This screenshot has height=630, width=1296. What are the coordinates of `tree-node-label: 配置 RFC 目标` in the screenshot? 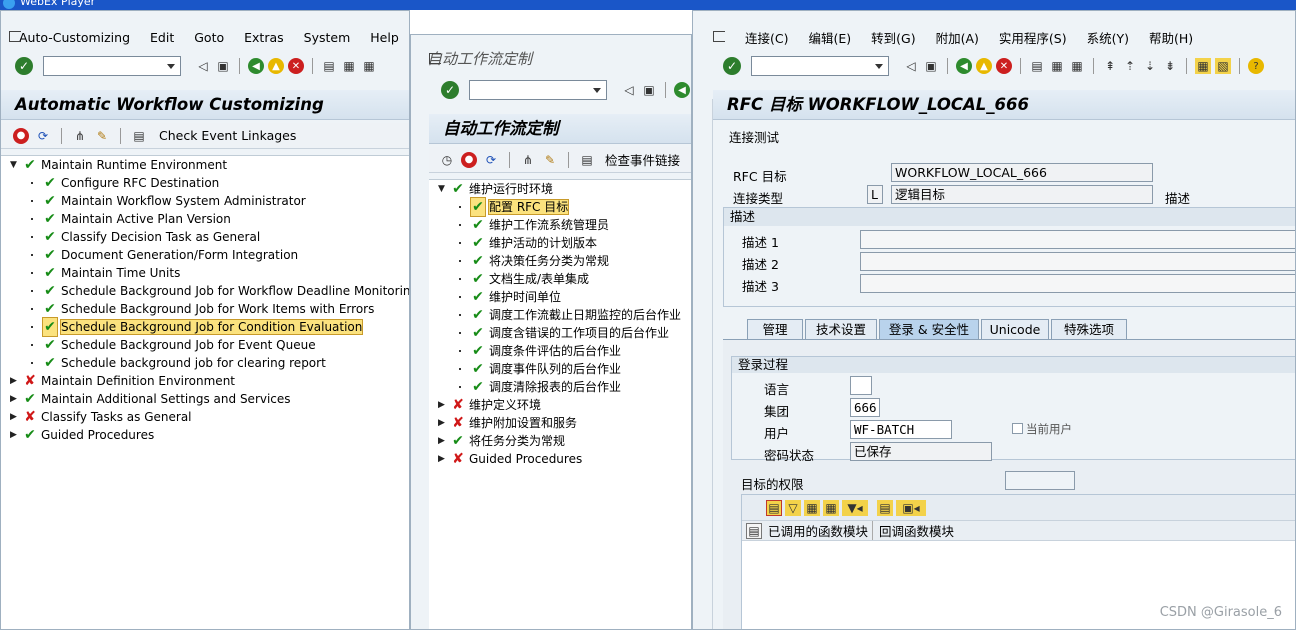 It's located at (528, 207).